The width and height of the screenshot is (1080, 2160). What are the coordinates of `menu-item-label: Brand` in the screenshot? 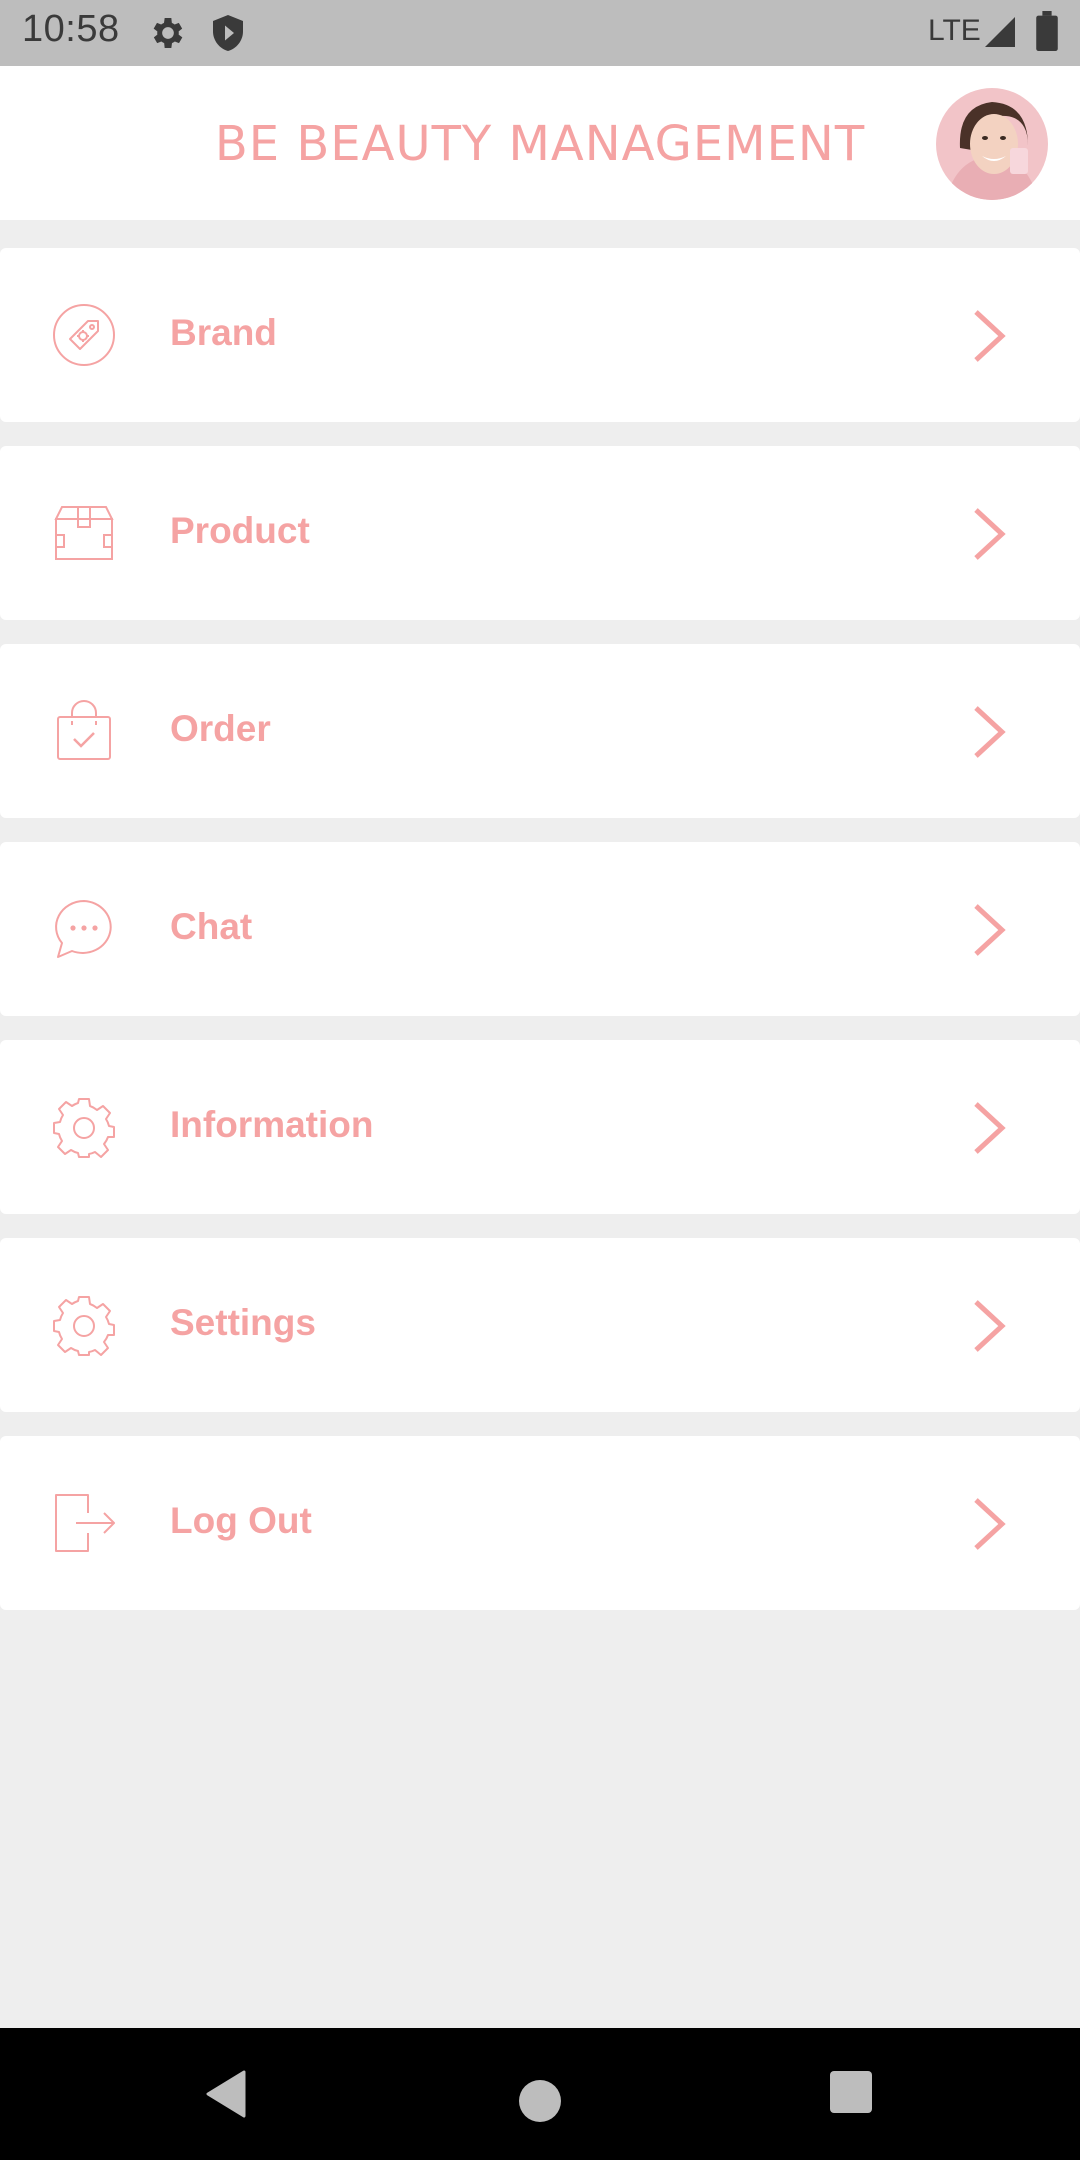 It's located at (223, 332).